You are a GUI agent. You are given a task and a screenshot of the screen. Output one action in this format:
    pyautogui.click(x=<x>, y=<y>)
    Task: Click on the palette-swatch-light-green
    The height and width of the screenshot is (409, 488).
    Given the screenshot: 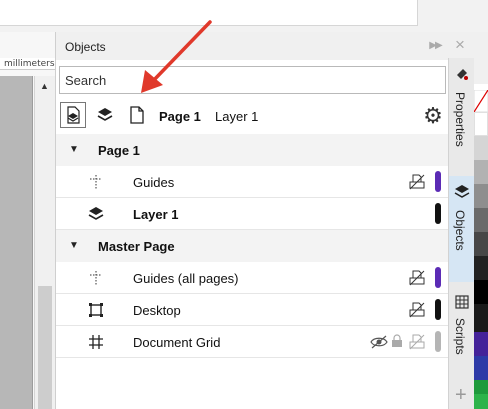 What is the action you would take?
    pyautogui.click(x=481, y=401)
    